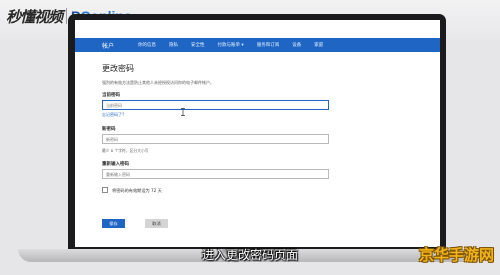 This screenshot has width=500, height=275. What do you see at coordinates (34, 16) in the screenshot?
I see `watermark-script: 秒懂视频` at bounding box center [34, 16].